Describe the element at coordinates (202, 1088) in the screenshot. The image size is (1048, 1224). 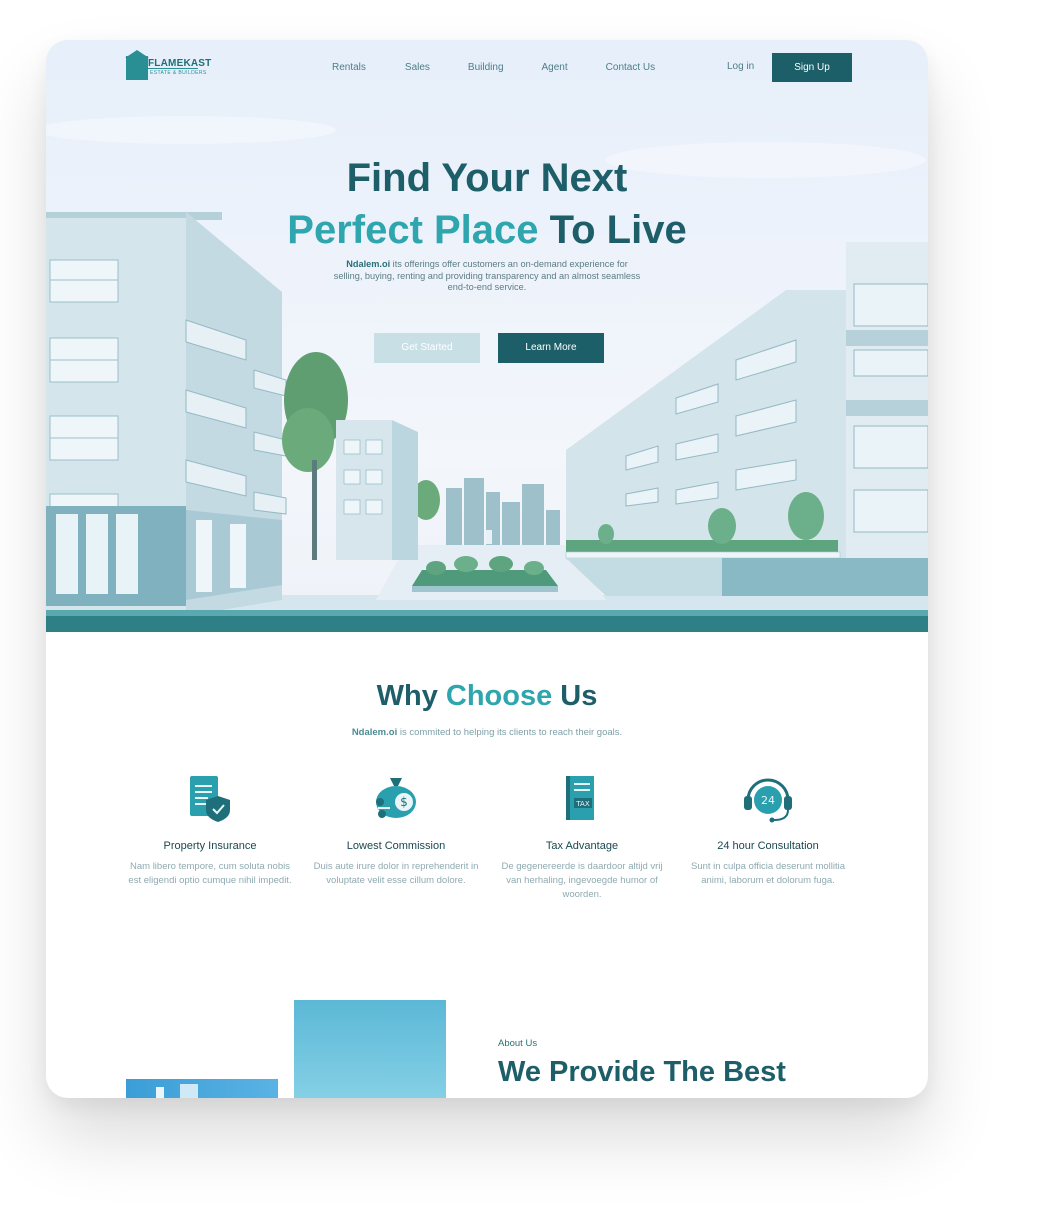
I see `about-image-secondary` at that location.